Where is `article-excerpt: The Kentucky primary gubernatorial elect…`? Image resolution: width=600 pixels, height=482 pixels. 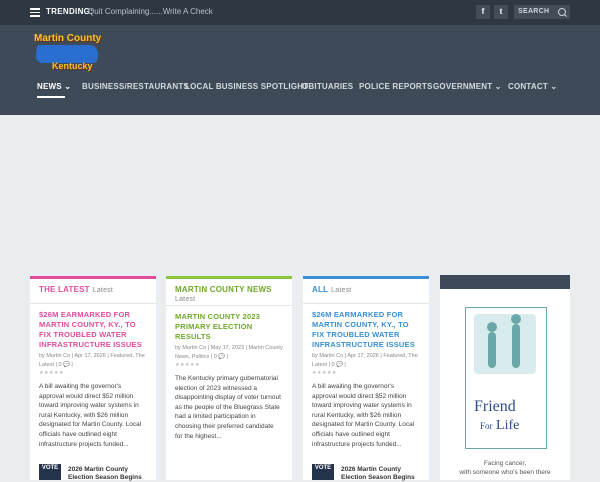 article-excerpt: The Kentucky primary gubernatorial elect… is located at coordinates (228, 407).